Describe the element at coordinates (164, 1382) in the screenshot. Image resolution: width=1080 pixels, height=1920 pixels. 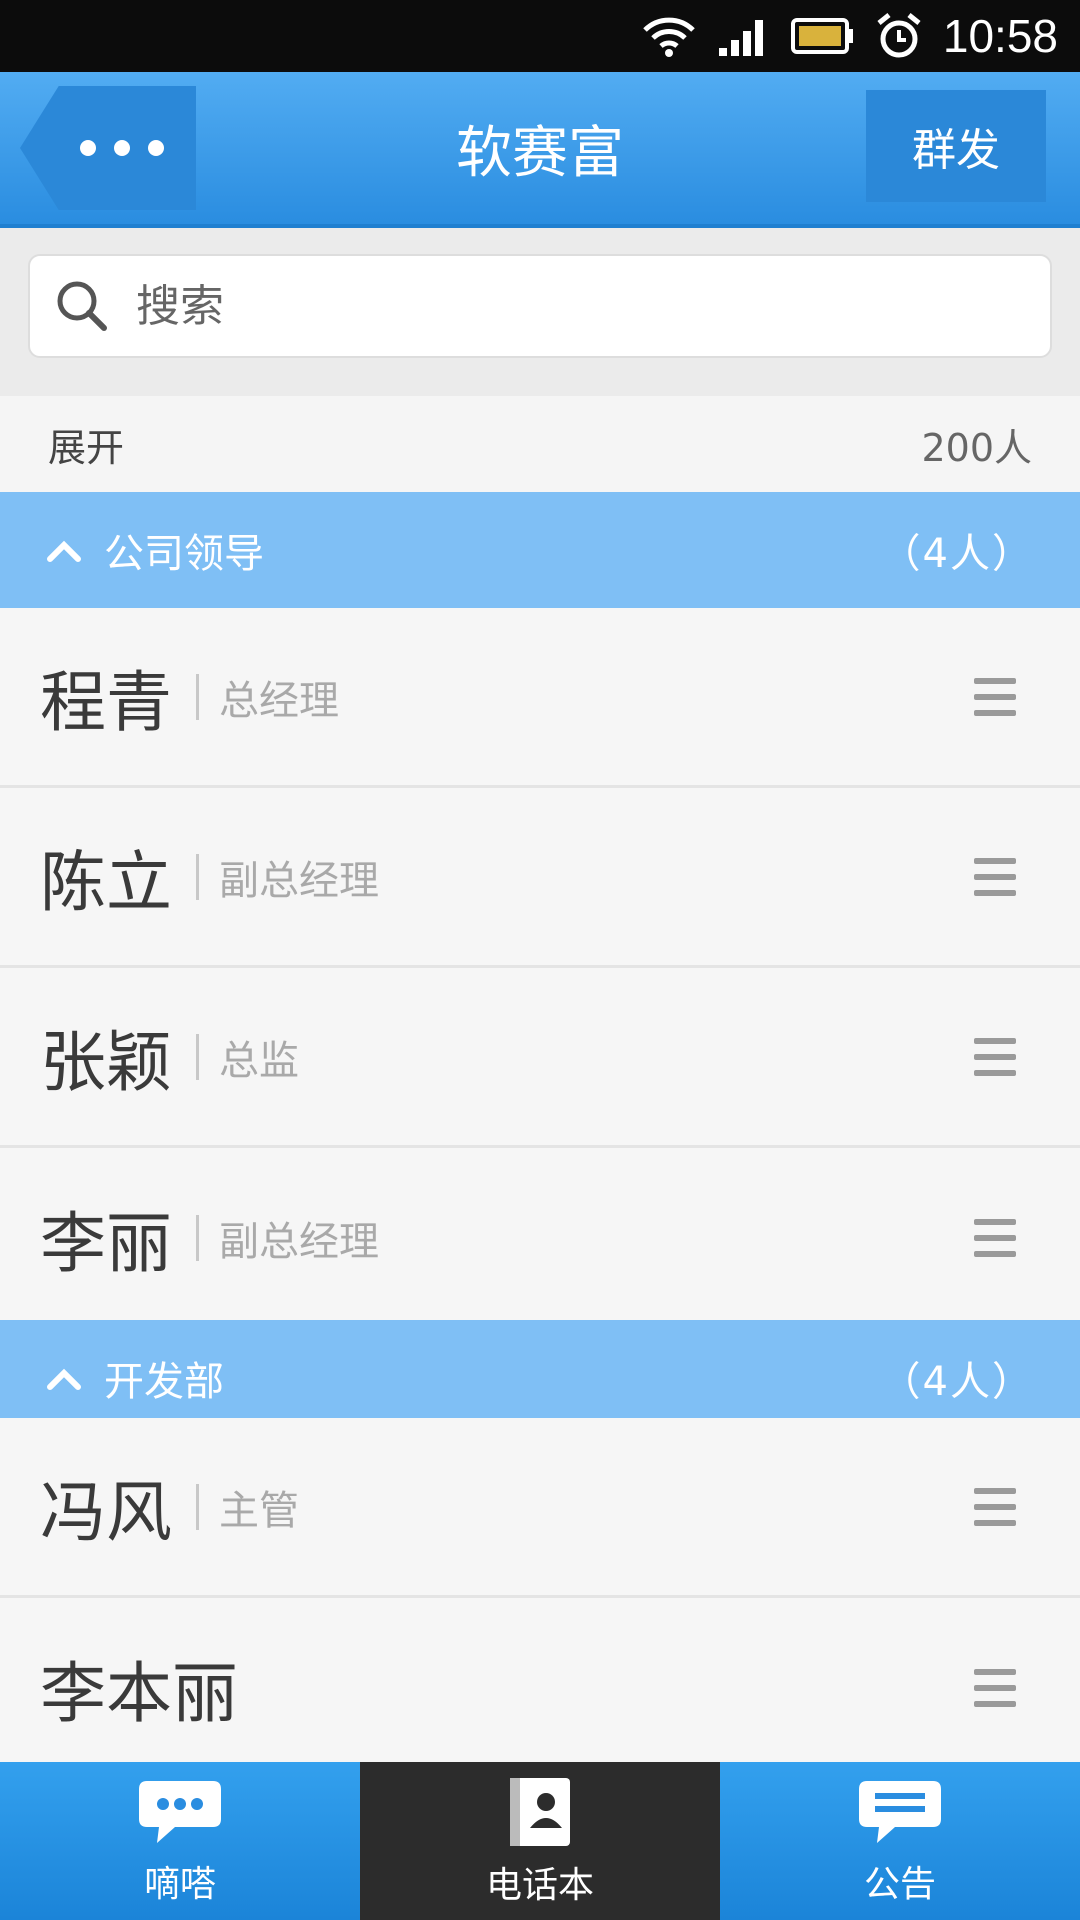
I see `group-name: 开发部` at that location.